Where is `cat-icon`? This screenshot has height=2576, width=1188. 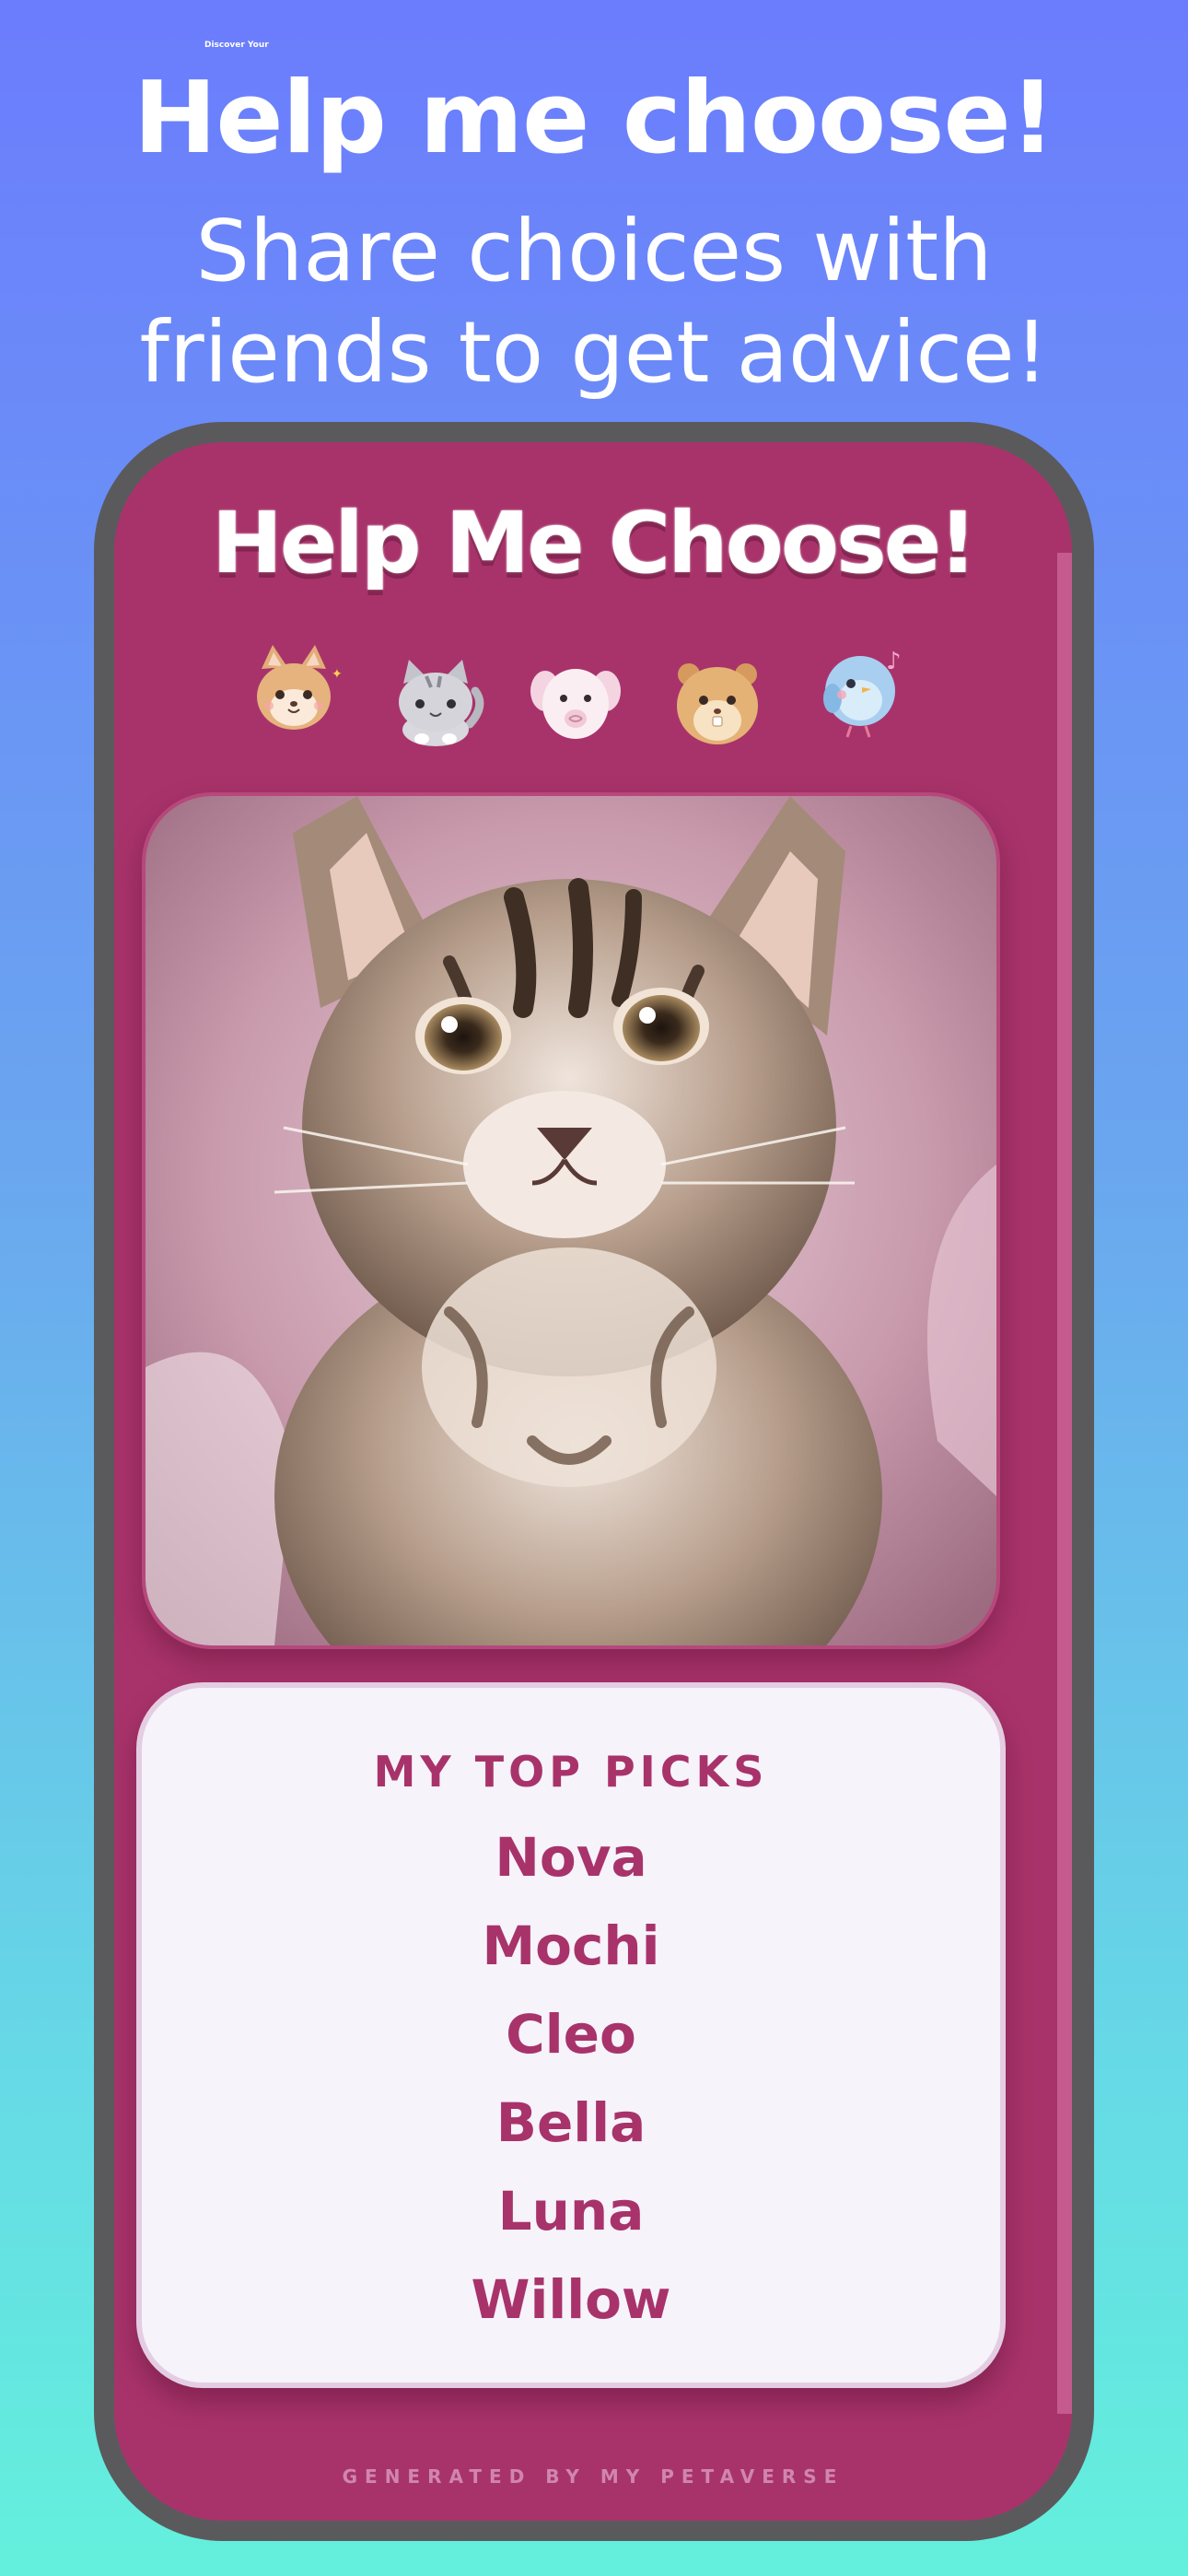
cat-icon is located at coordinates (435, 701).